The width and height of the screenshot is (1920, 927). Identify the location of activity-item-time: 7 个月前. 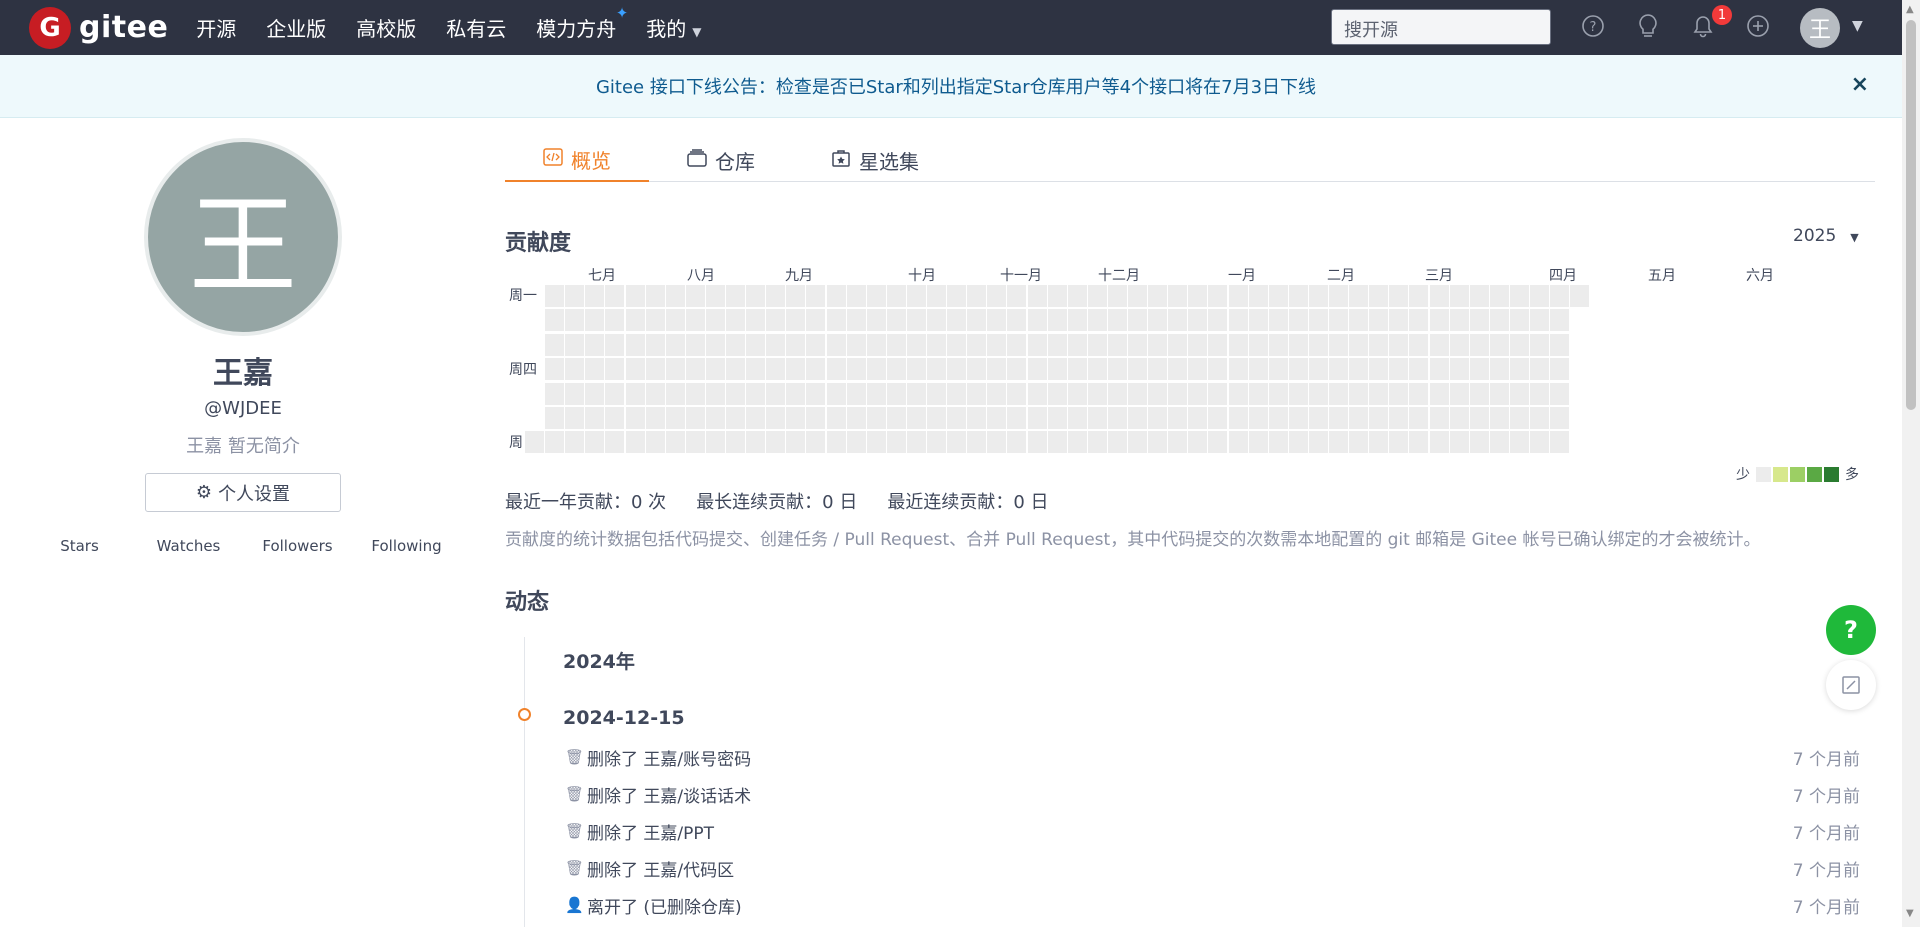
(1826, 833).